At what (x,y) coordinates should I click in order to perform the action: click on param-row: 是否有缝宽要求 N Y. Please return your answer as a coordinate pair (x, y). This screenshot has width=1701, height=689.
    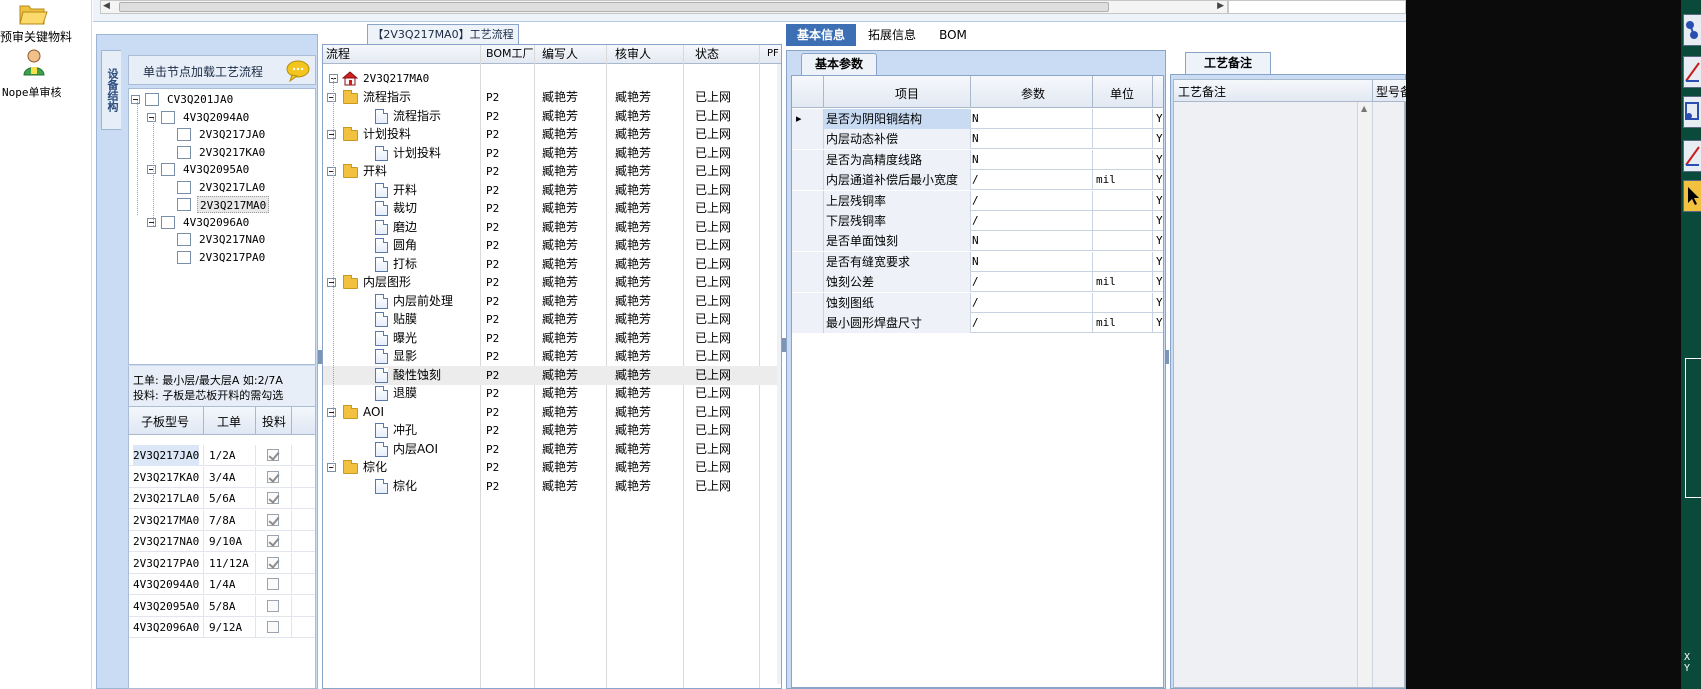
    Looking at the image, I should click on (977, 261).